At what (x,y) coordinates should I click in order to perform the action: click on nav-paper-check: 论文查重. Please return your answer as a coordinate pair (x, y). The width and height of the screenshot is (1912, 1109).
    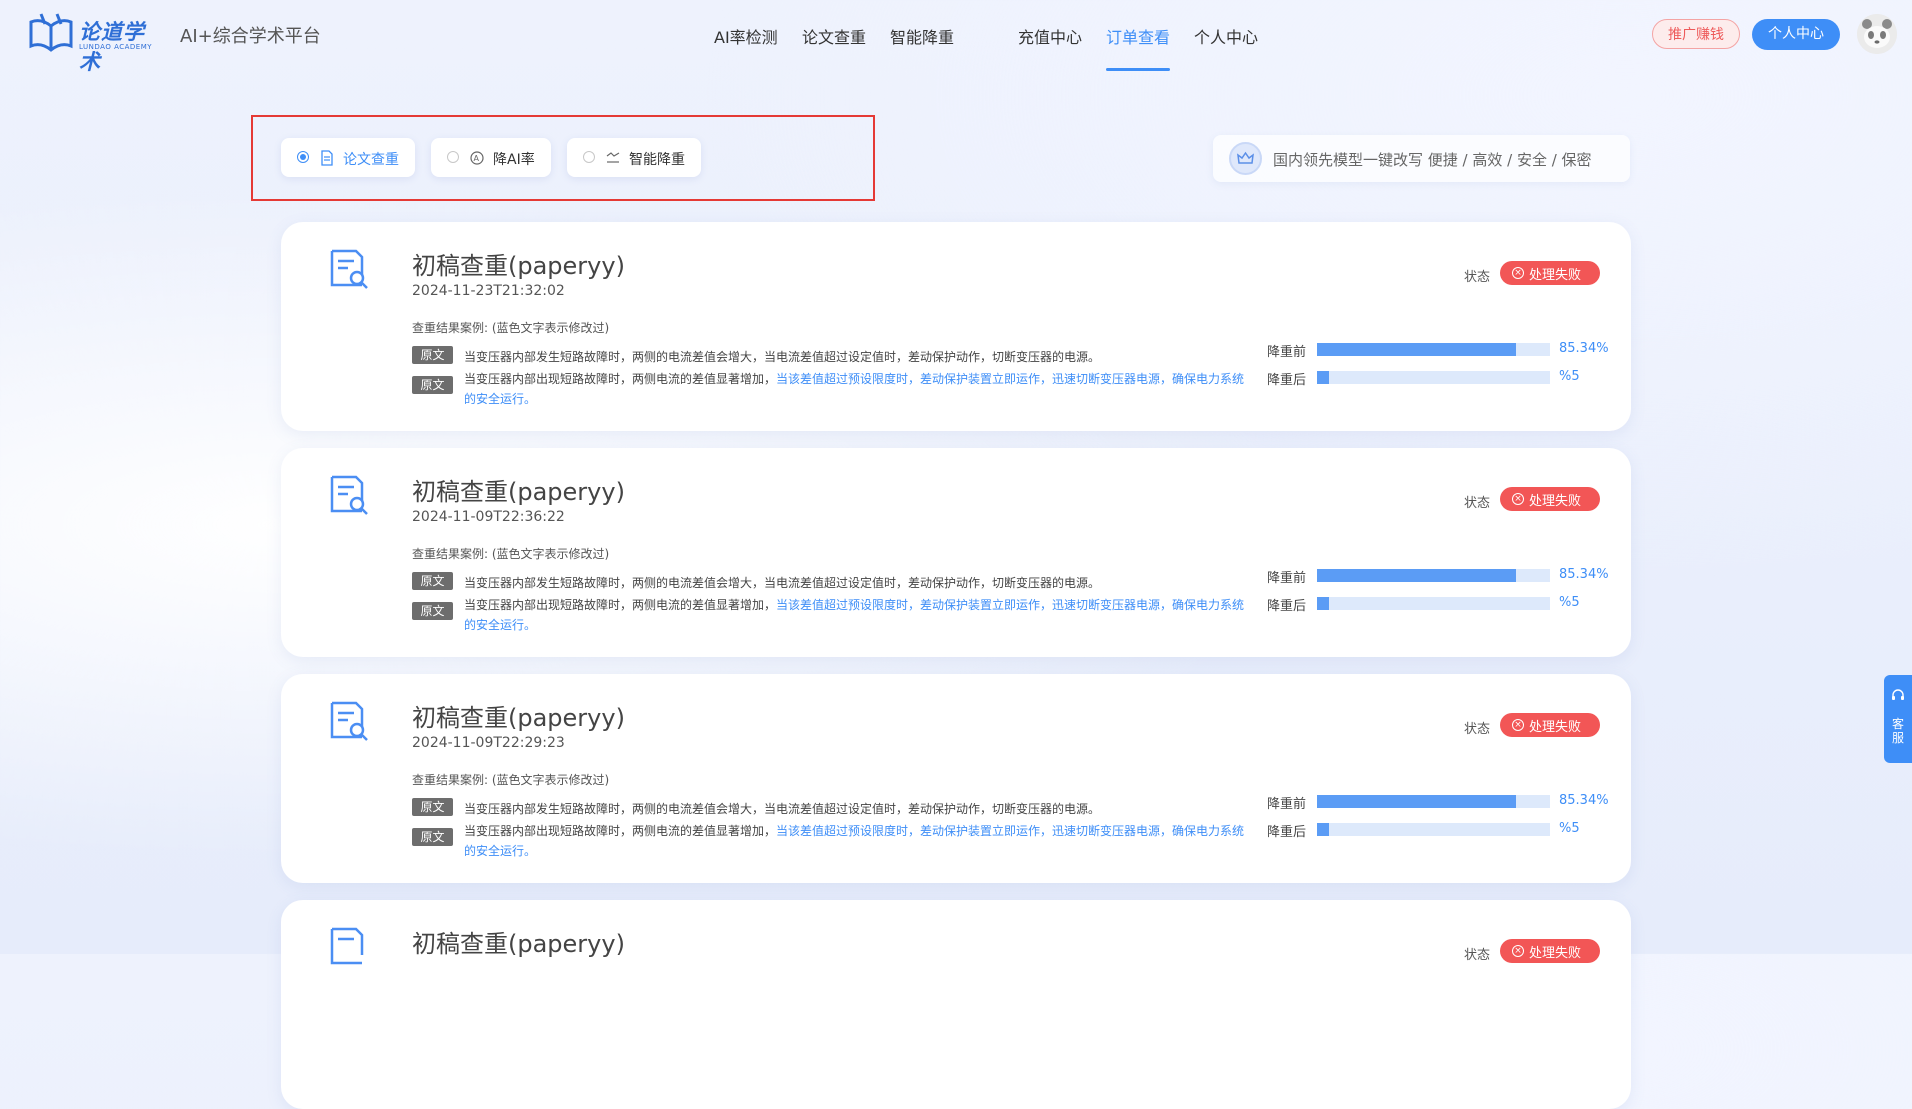
    Looking at the image, I should click on (834, 36).